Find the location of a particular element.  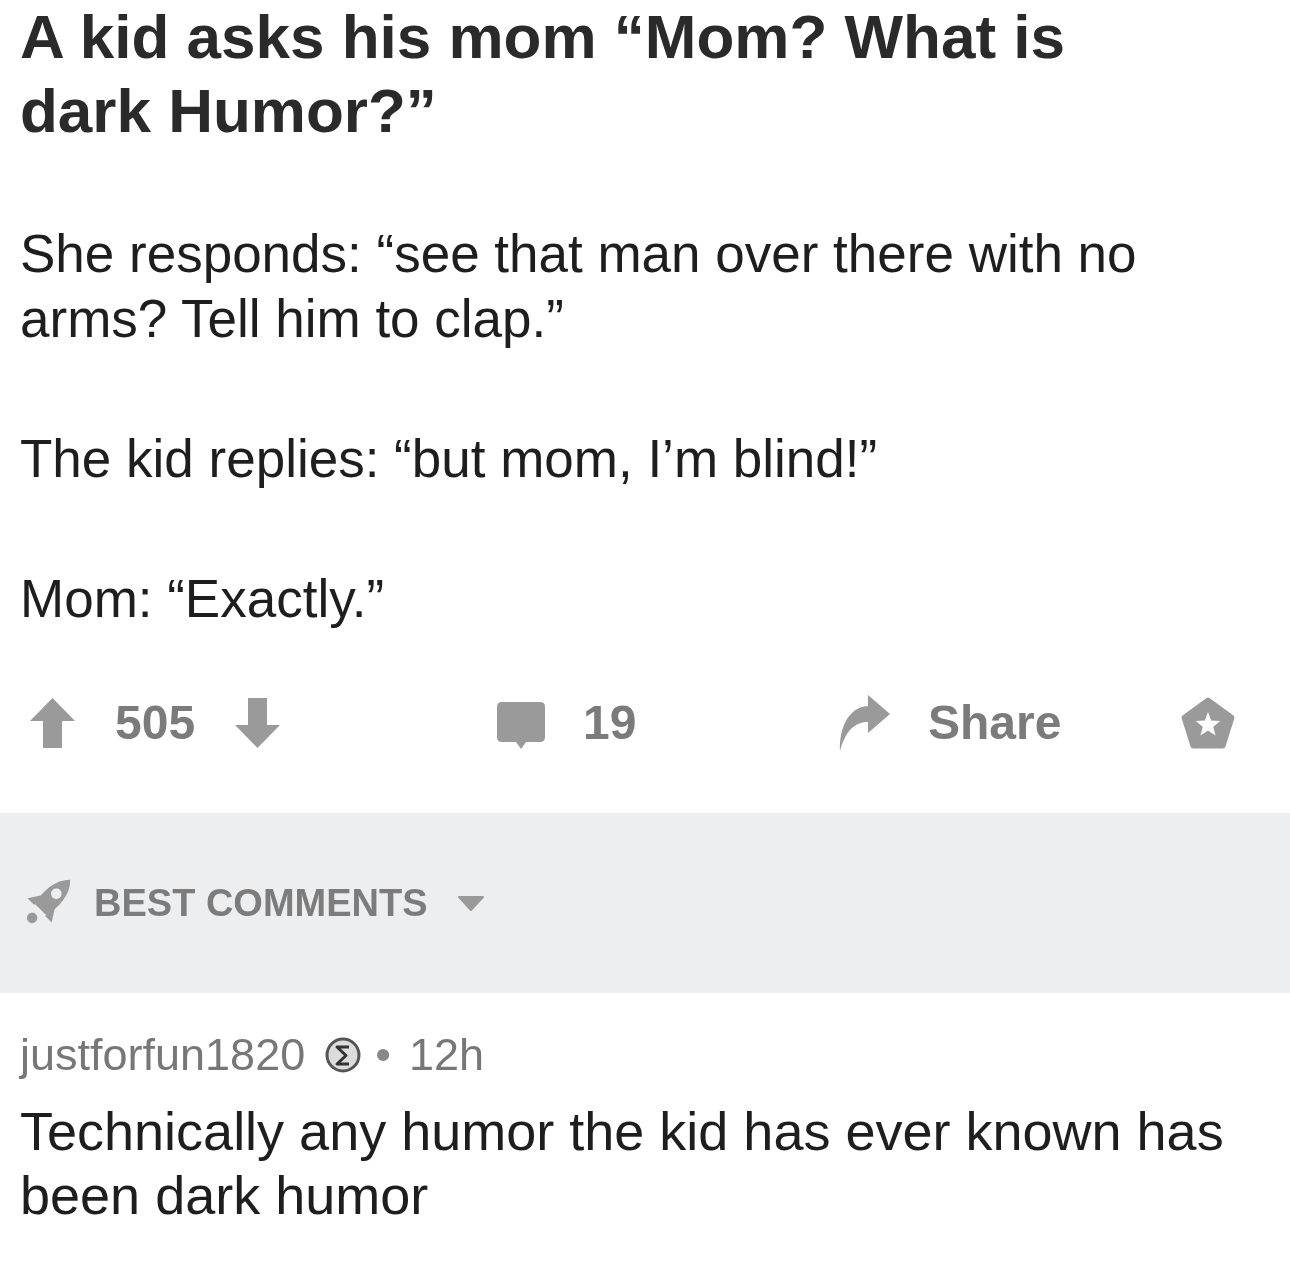

downvote-arrow-icon is located at coordinates (258, 723).